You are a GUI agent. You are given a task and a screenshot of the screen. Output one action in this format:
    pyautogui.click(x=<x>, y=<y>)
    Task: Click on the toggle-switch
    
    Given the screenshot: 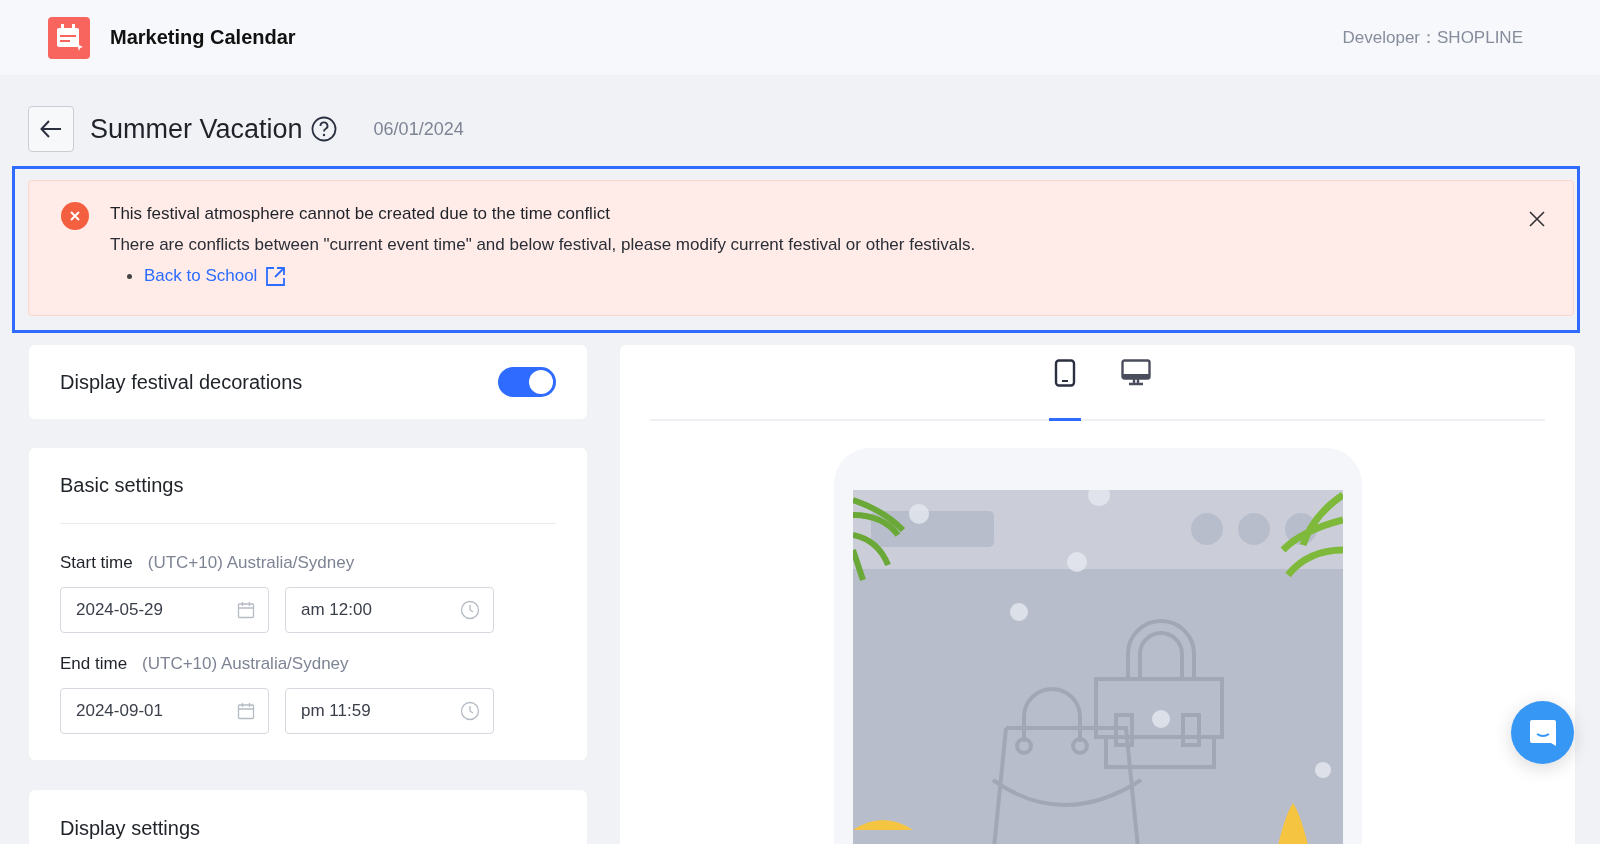 What is the action you would take?
    pyautogui.click(x=527, y=382)
    